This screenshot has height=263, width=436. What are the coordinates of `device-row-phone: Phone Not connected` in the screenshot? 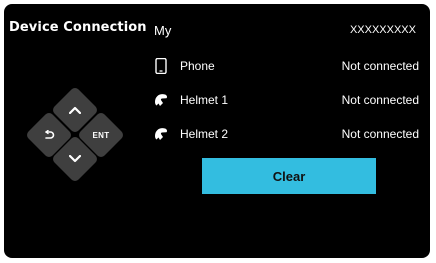 It's located at (286, 66).